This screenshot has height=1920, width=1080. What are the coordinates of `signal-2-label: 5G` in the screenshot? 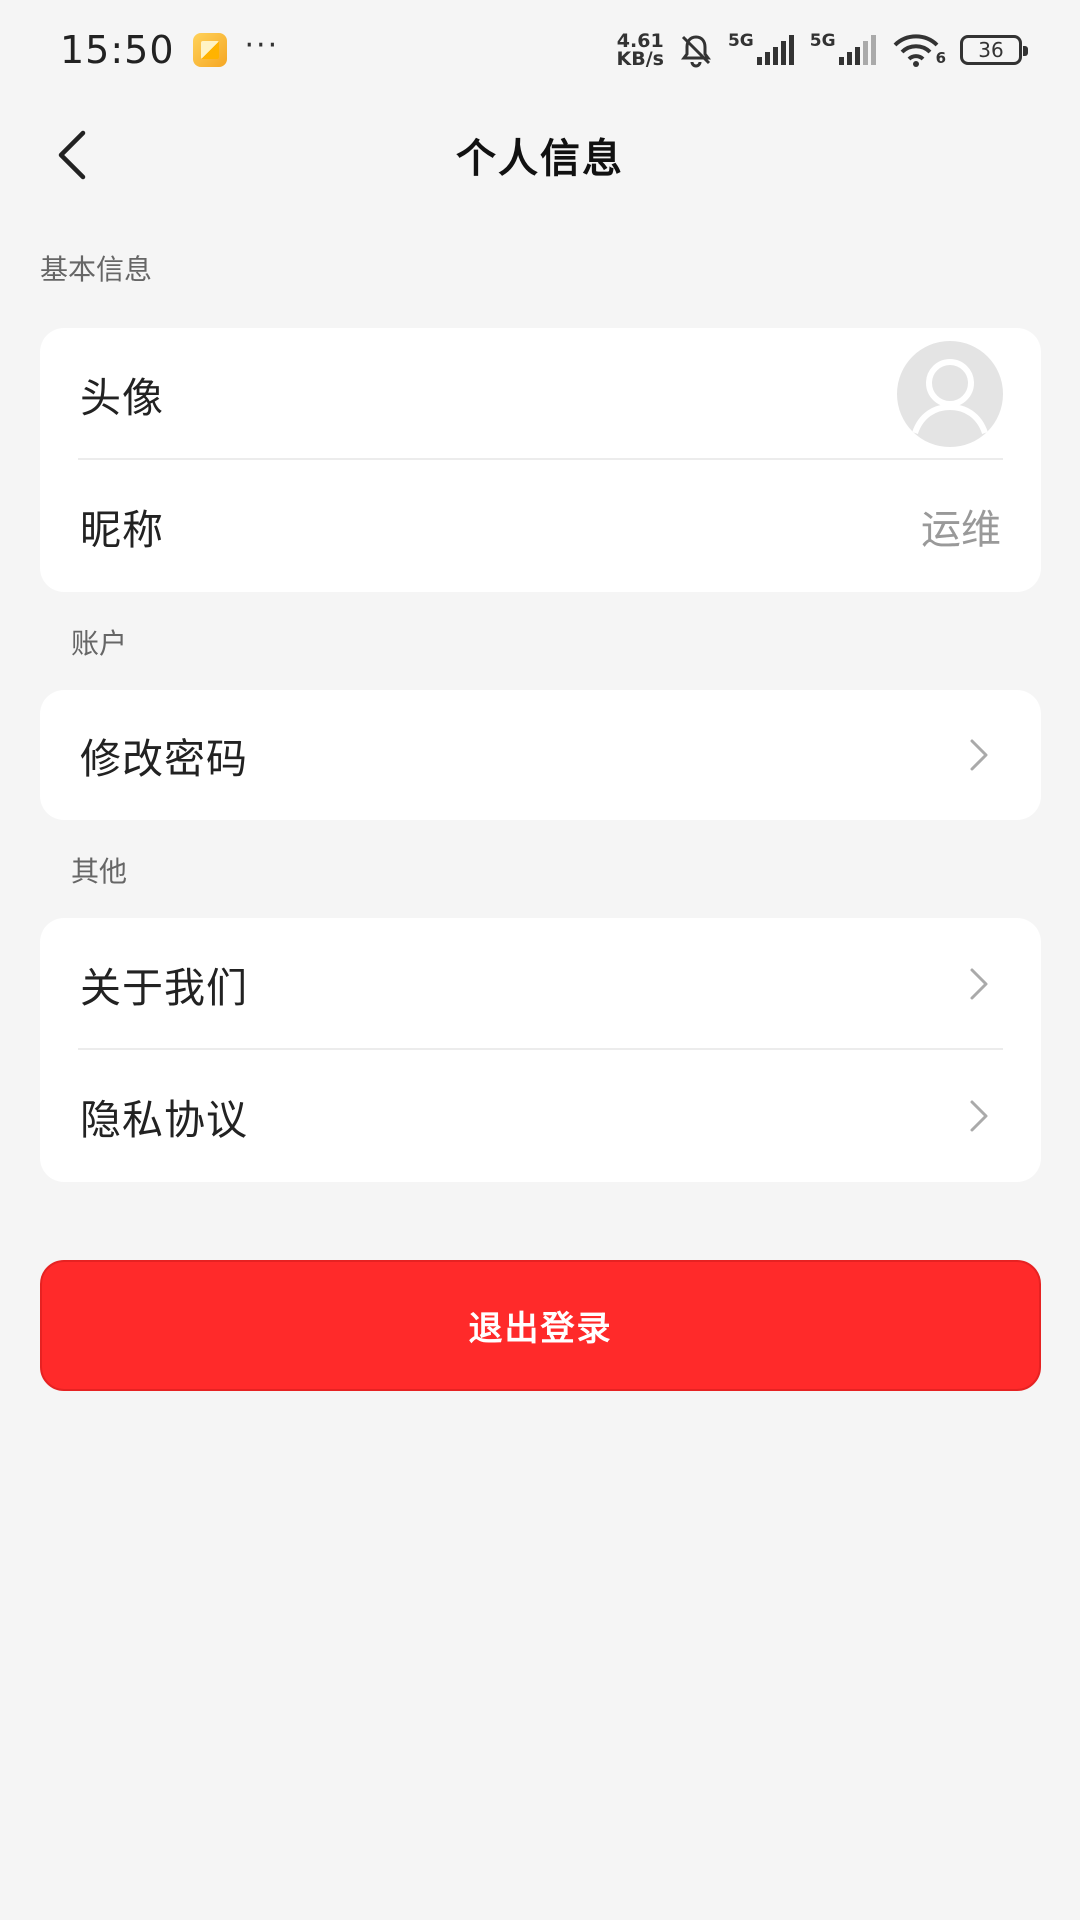 It's located at (822, 41).